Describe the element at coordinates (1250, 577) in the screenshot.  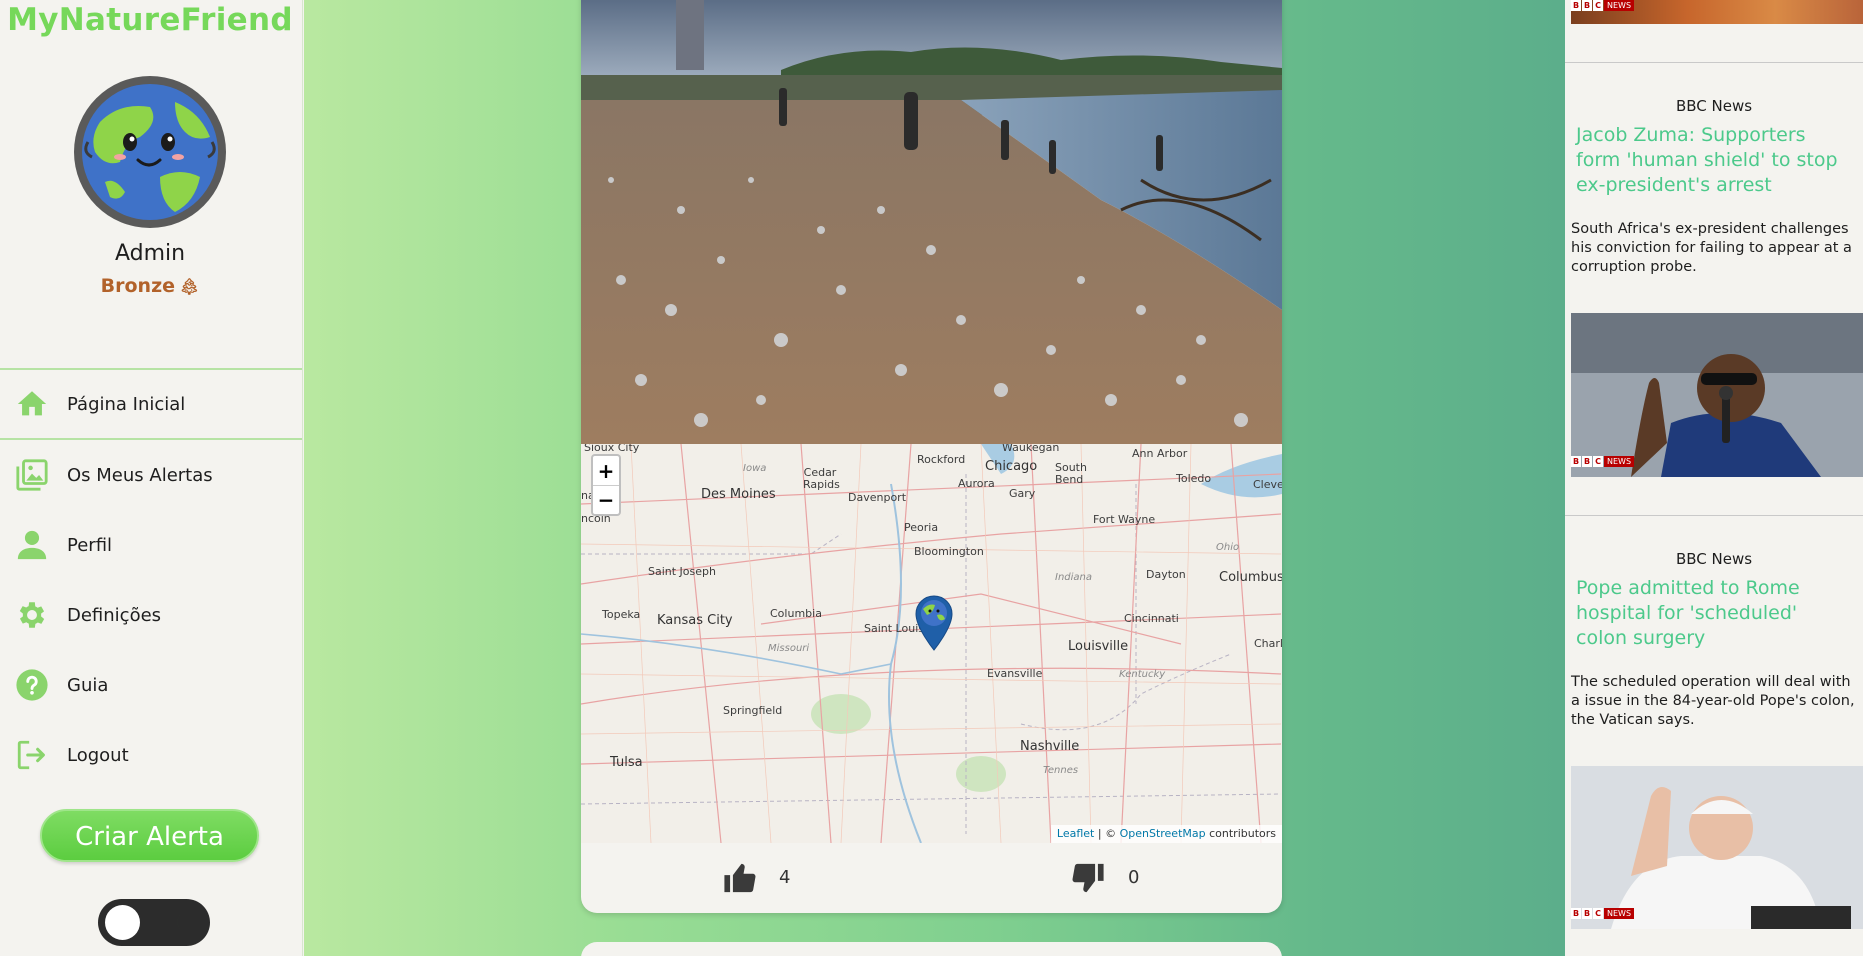
I see `map-label-columbus-oh: Columbus` at that location.